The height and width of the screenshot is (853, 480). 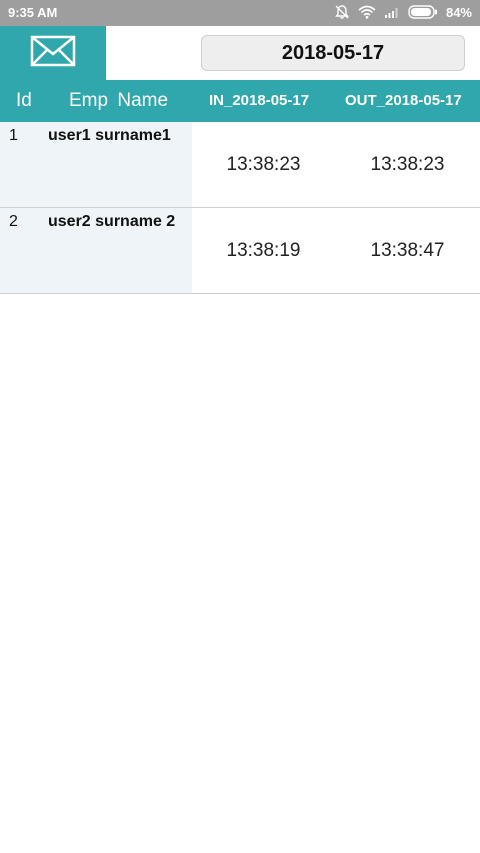 I want to click on column-header-name: Emp Name, so click(x=119, y=100).